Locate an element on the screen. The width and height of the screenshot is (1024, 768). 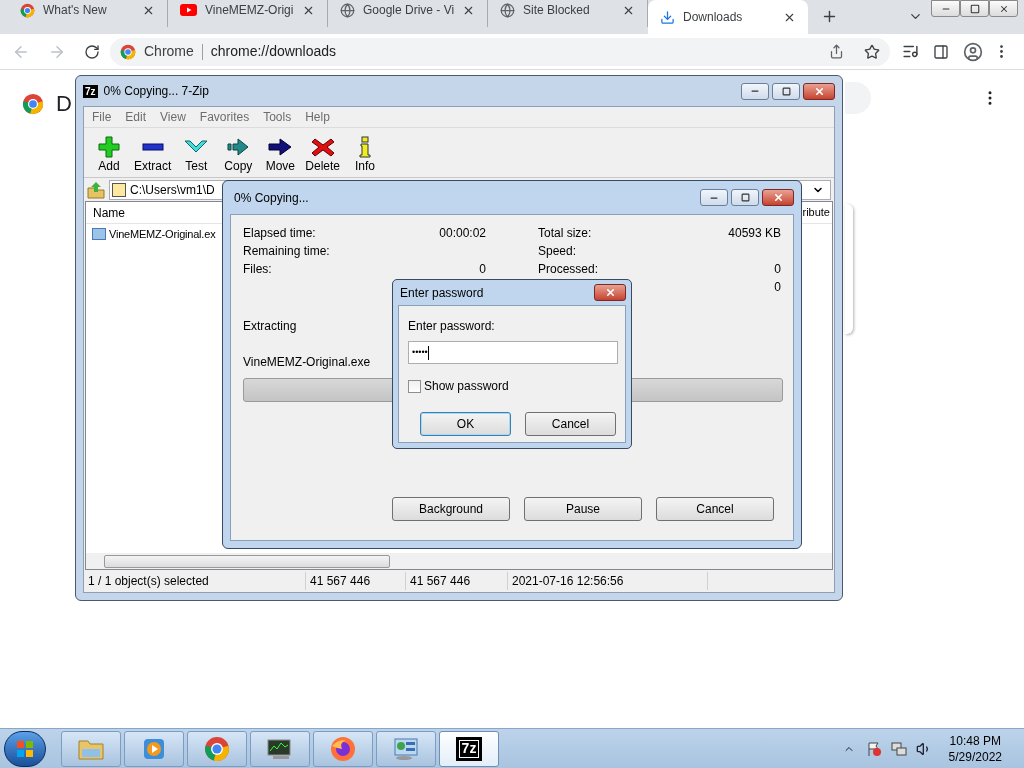
field-label: Remaining time: is located at coordinates (286, 251).